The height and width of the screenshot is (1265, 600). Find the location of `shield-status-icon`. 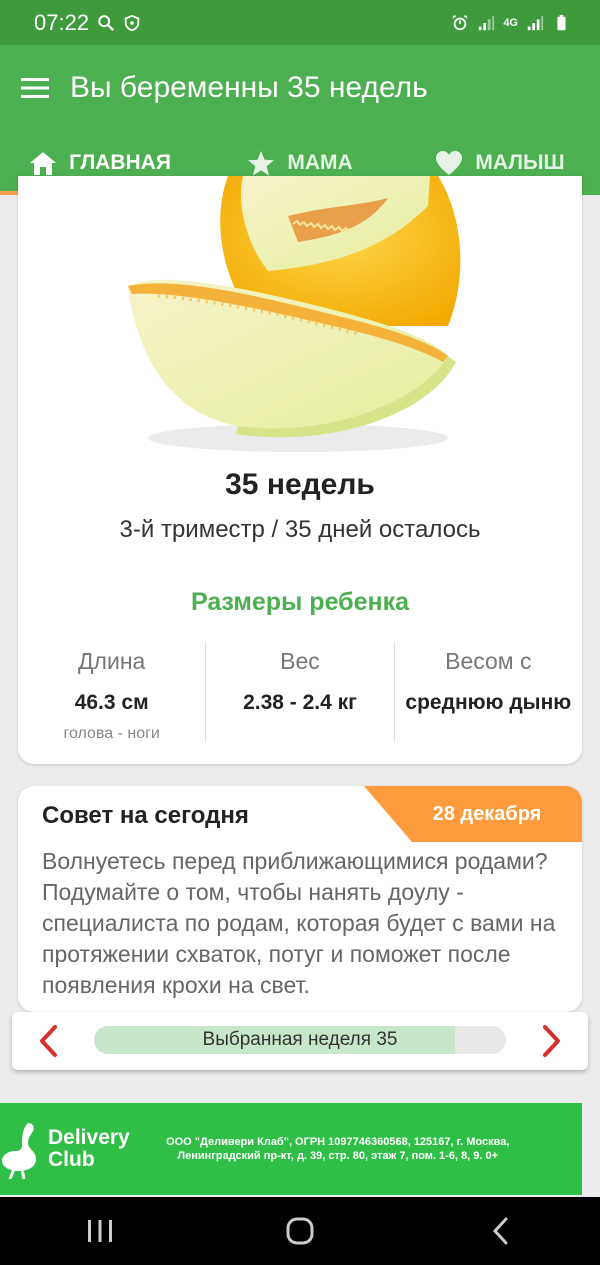

shield-status-icon is located at coordinates (132, 22).